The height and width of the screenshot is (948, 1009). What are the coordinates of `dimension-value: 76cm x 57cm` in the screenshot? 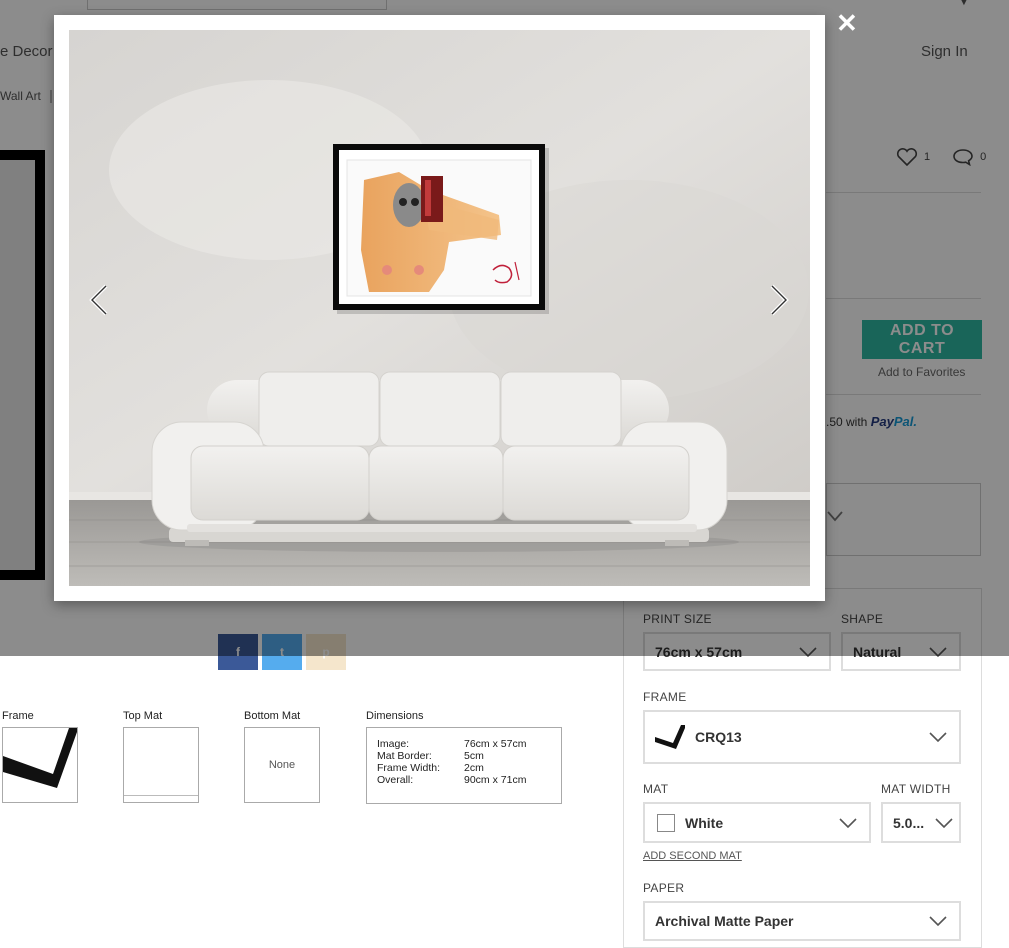 It's located at (495, 744).